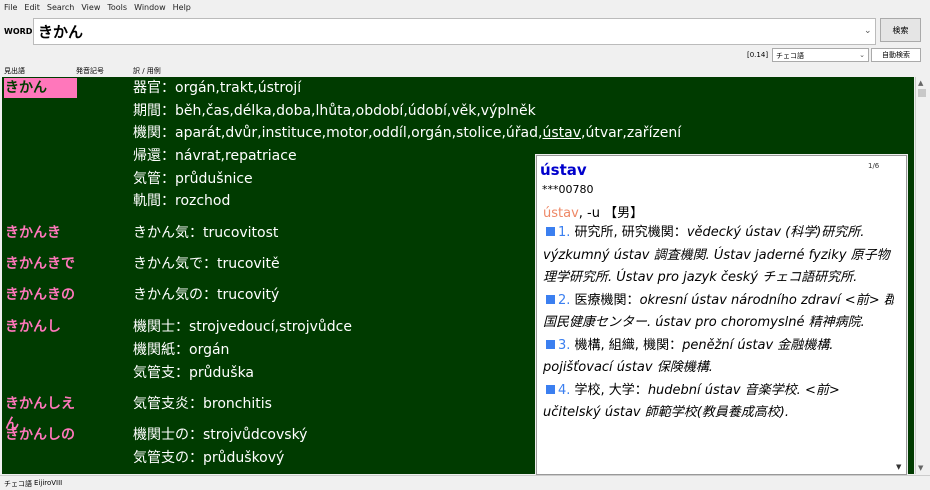  Describe the element at coordinates (561, 213) in the screenshot. I see `popup-lemma: ústav` at that location.